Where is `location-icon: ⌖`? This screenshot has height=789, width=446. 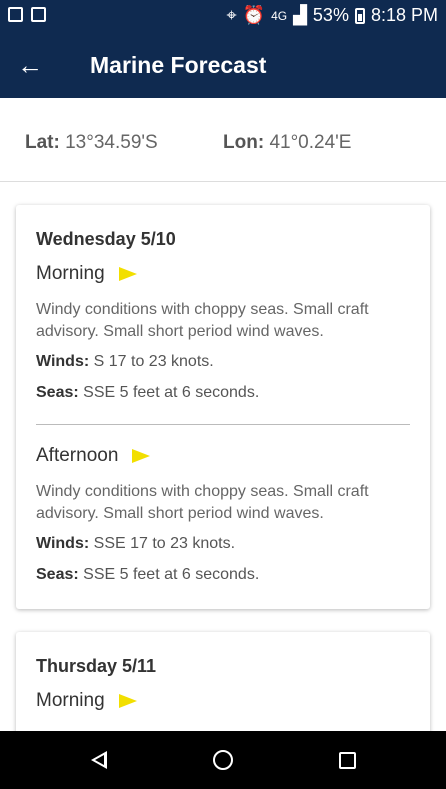
location-icon: ⌖ is located at coordinates (231, 15).